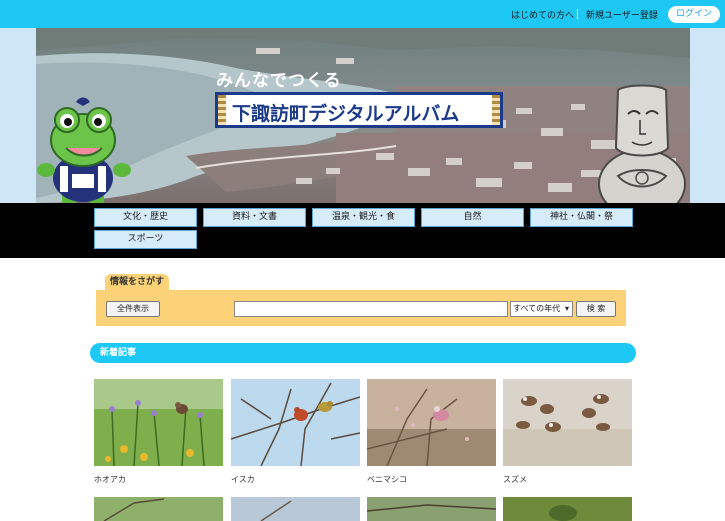  I want to click on article-title: イスカ, so click(243, 479).